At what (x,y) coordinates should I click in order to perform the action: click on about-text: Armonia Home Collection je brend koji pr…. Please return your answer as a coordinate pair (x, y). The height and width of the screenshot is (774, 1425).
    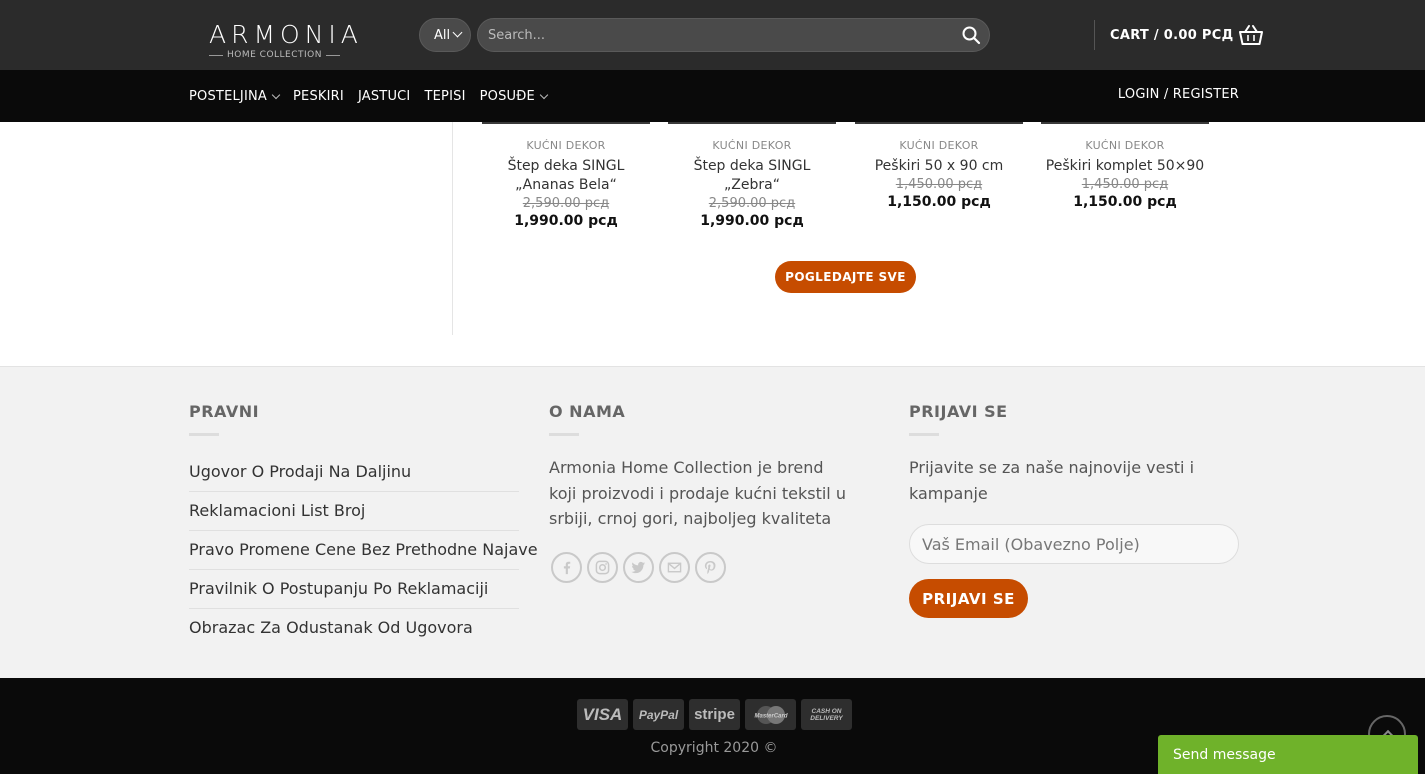
    Looking at the image, I should click on (697, 493).